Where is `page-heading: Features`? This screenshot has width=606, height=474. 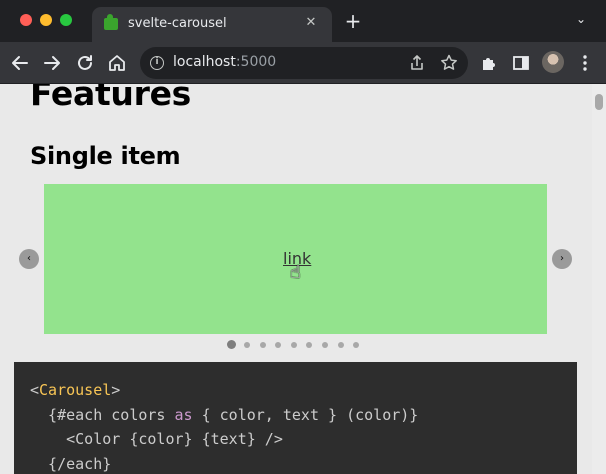
page-heading: Features is located at coordinates (111, 98).